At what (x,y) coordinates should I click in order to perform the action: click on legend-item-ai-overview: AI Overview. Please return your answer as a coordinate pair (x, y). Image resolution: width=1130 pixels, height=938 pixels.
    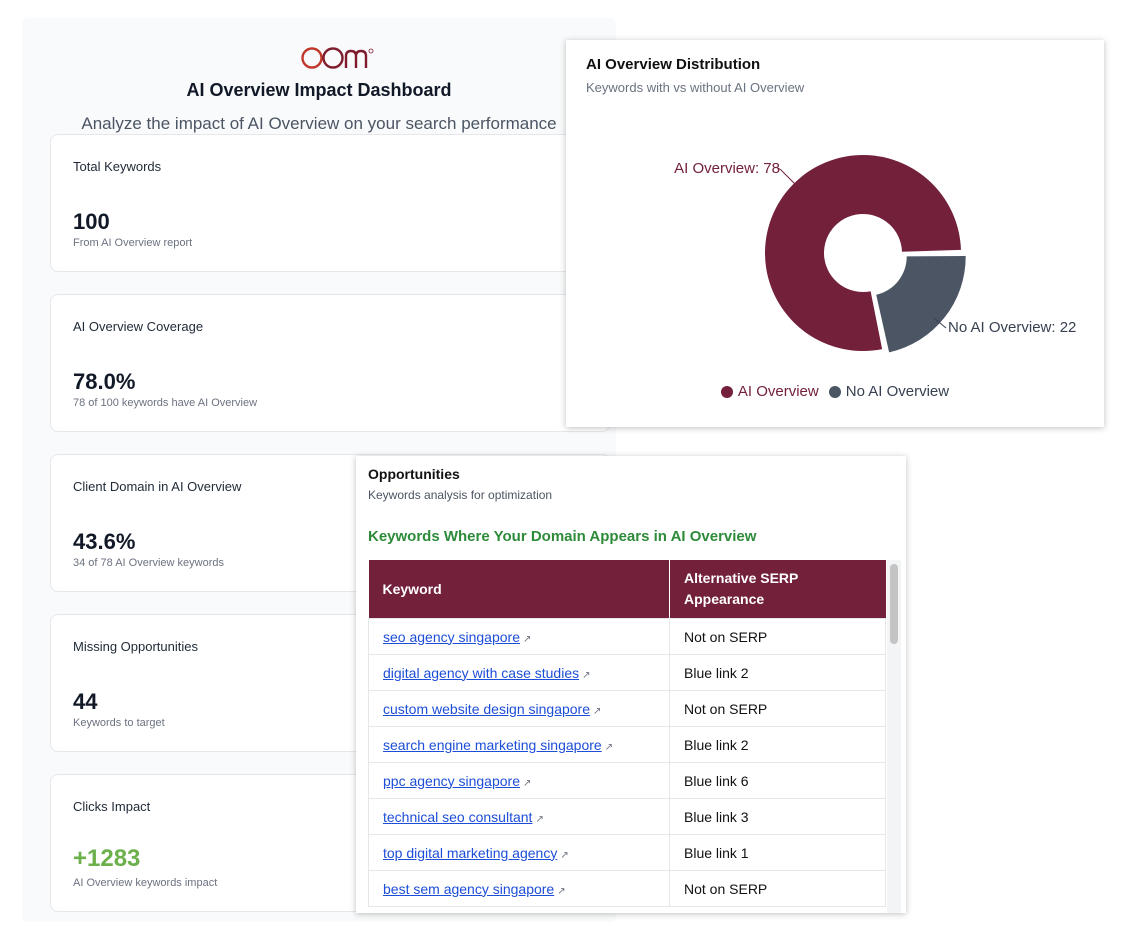
    Looking at the image, I should click on (769, 391).